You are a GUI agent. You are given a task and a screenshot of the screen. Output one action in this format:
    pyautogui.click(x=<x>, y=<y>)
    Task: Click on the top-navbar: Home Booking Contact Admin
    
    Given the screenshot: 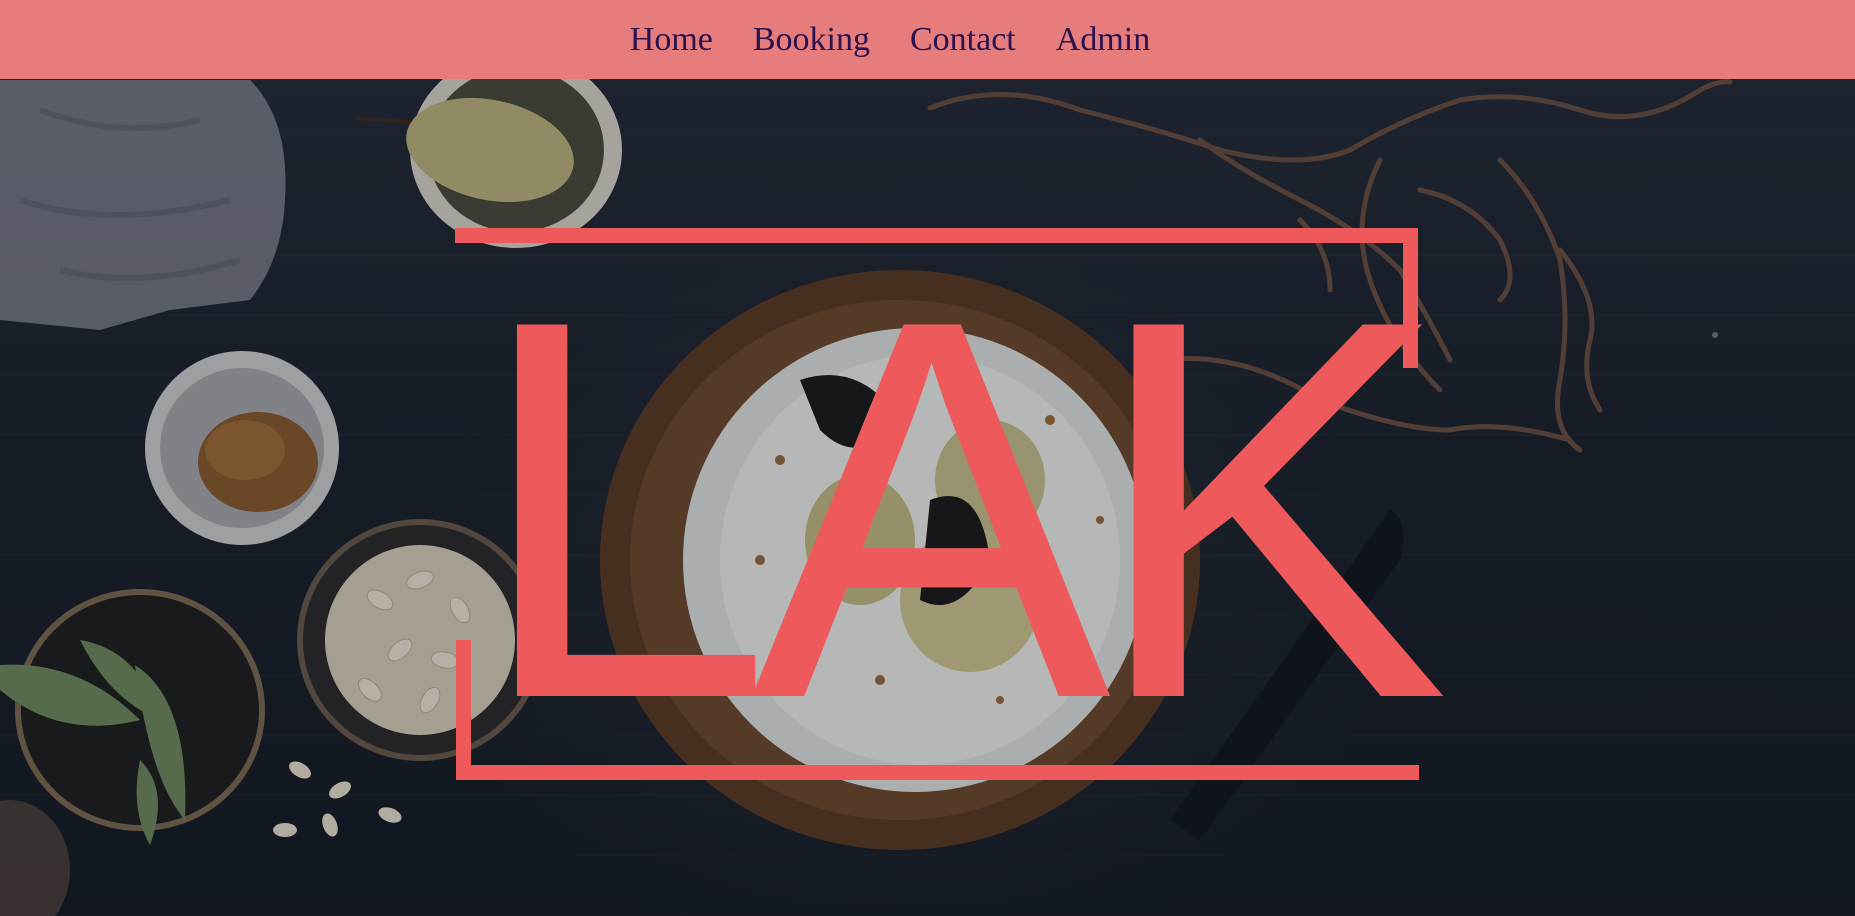 What is the action you would take?
    pyautogui.click(x=927, y=39)
    